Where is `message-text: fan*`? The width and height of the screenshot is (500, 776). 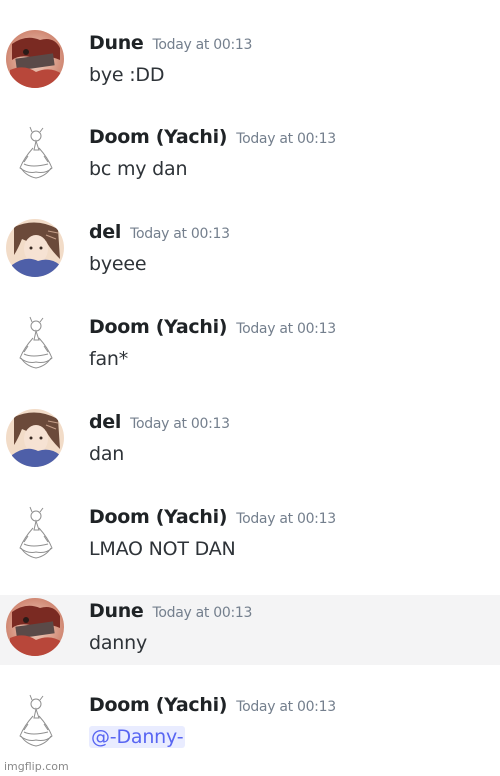
message-text: fan* is located at coordinates (109, 359).